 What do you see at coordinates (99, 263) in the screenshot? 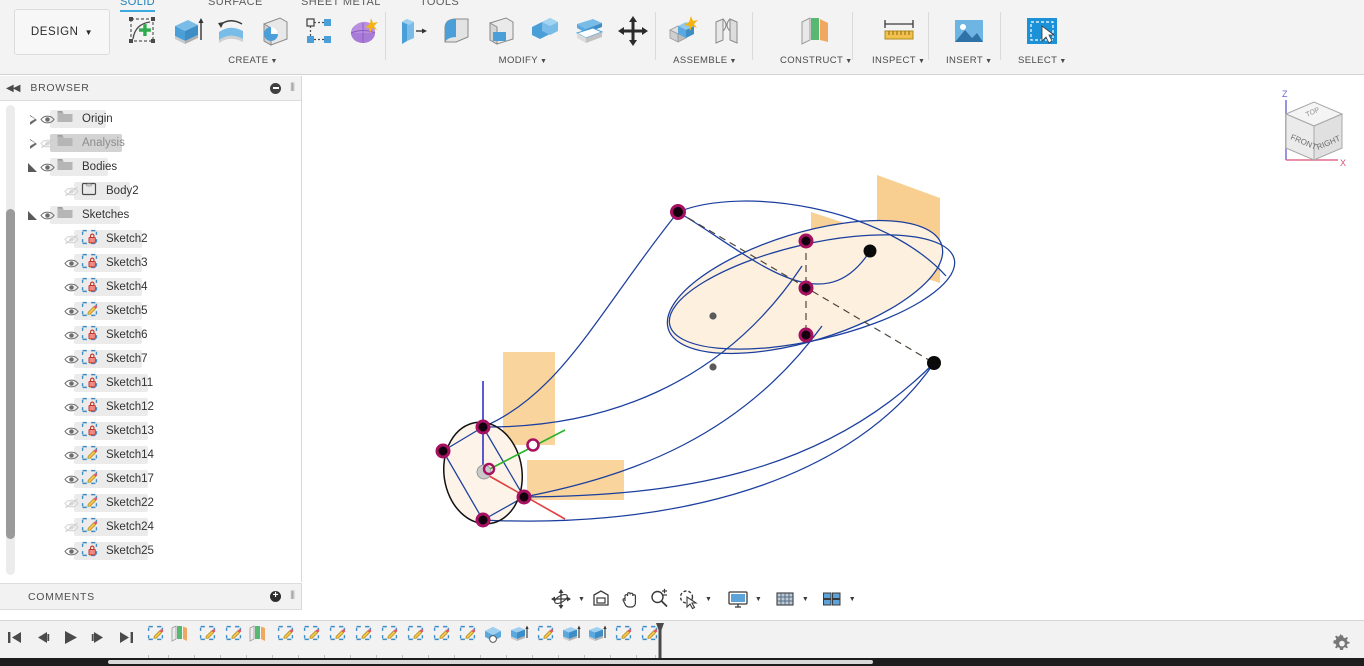
I see `browser-item-sketch3: Sketch3` at bounding box center [99, 263].